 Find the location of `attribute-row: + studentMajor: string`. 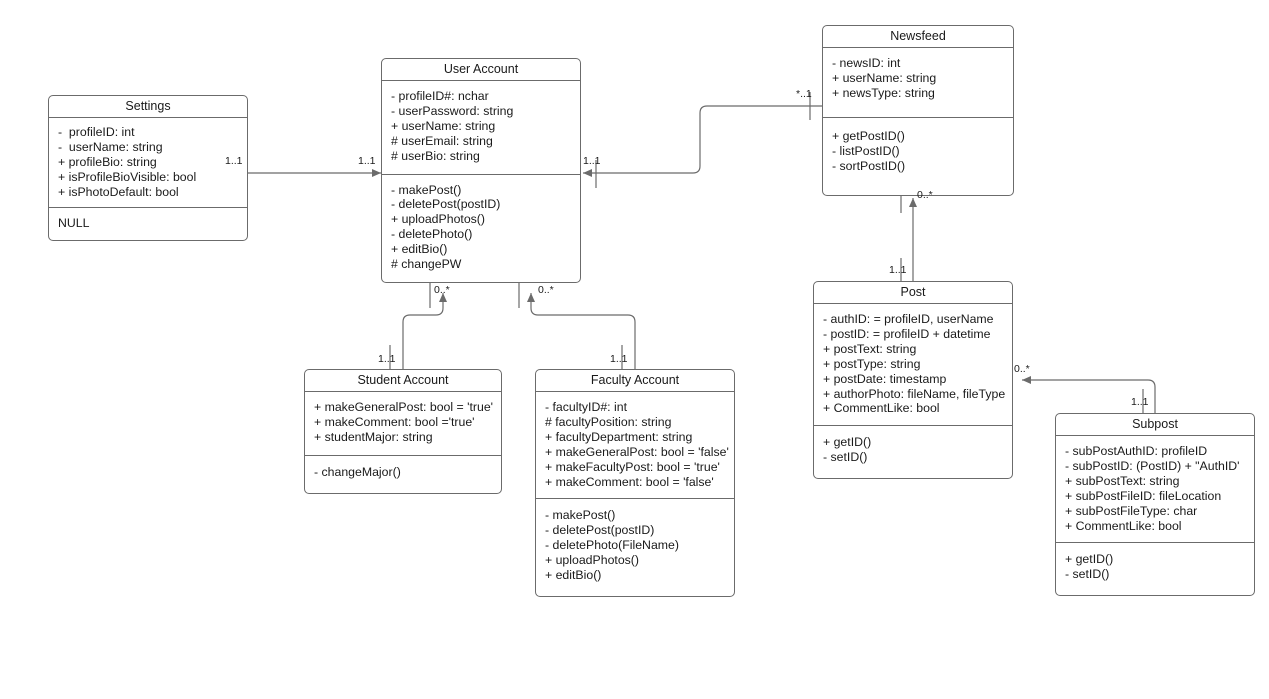

attribute-row: + studentMajor: string is located at coordinates (373, 436).